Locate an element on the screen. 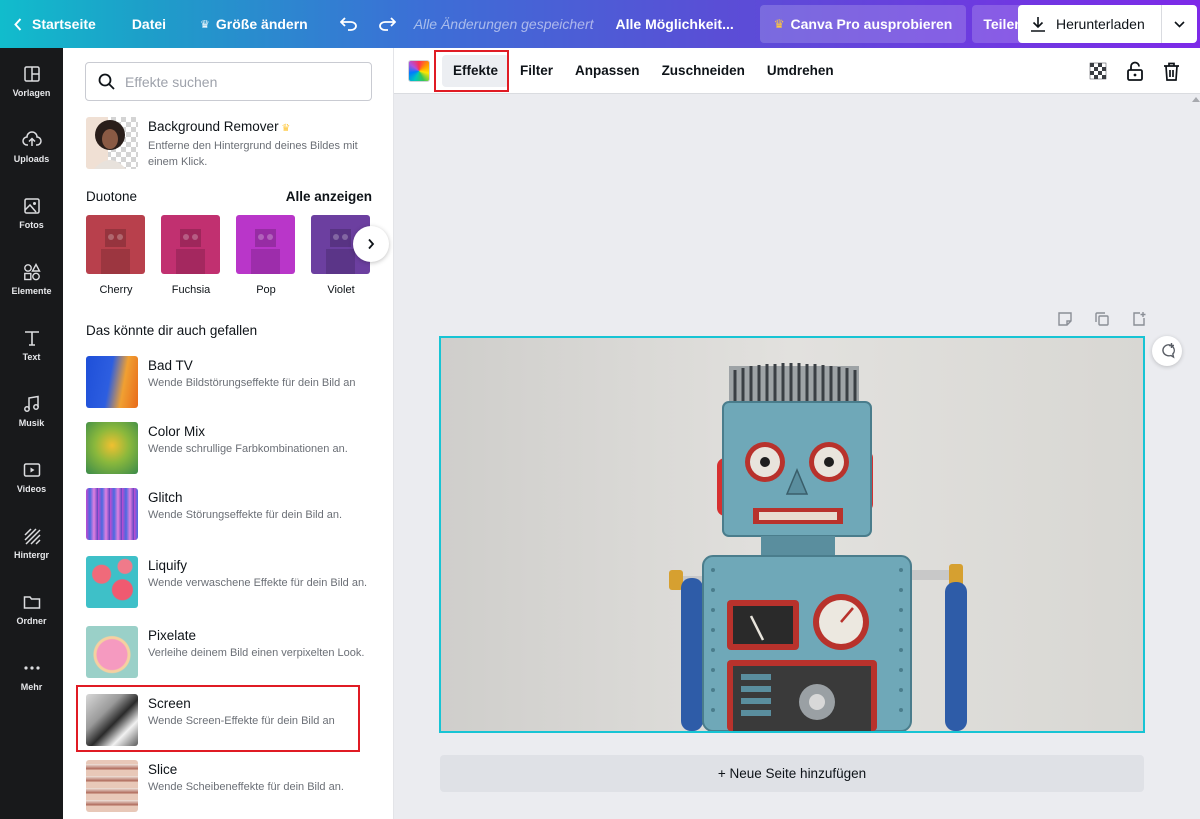 This screenshot has height=819, width=1200. rail-more: Mehr is located at coordinates (31, 675).